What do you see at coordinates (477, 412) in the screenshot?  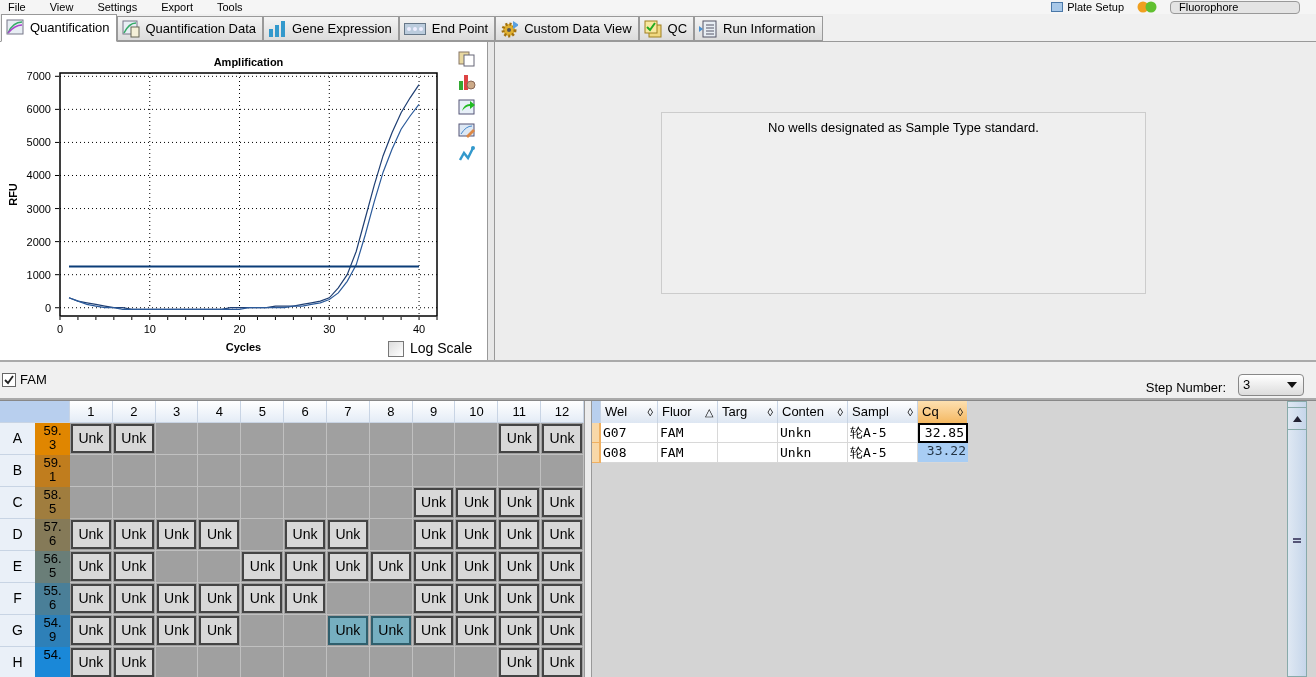 I see `column-header: 10` at bounding box center [477, 412].